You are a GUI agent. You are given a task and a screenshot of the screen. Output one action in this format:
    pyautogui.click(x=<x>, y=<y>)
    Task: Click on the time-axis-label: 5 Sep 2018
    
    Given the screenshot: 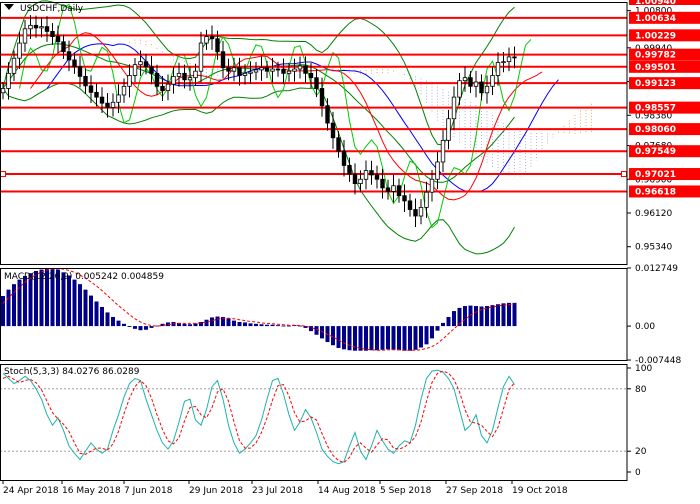 What is the action you would take?
    pyautogui.click(x=406, y=491)
    